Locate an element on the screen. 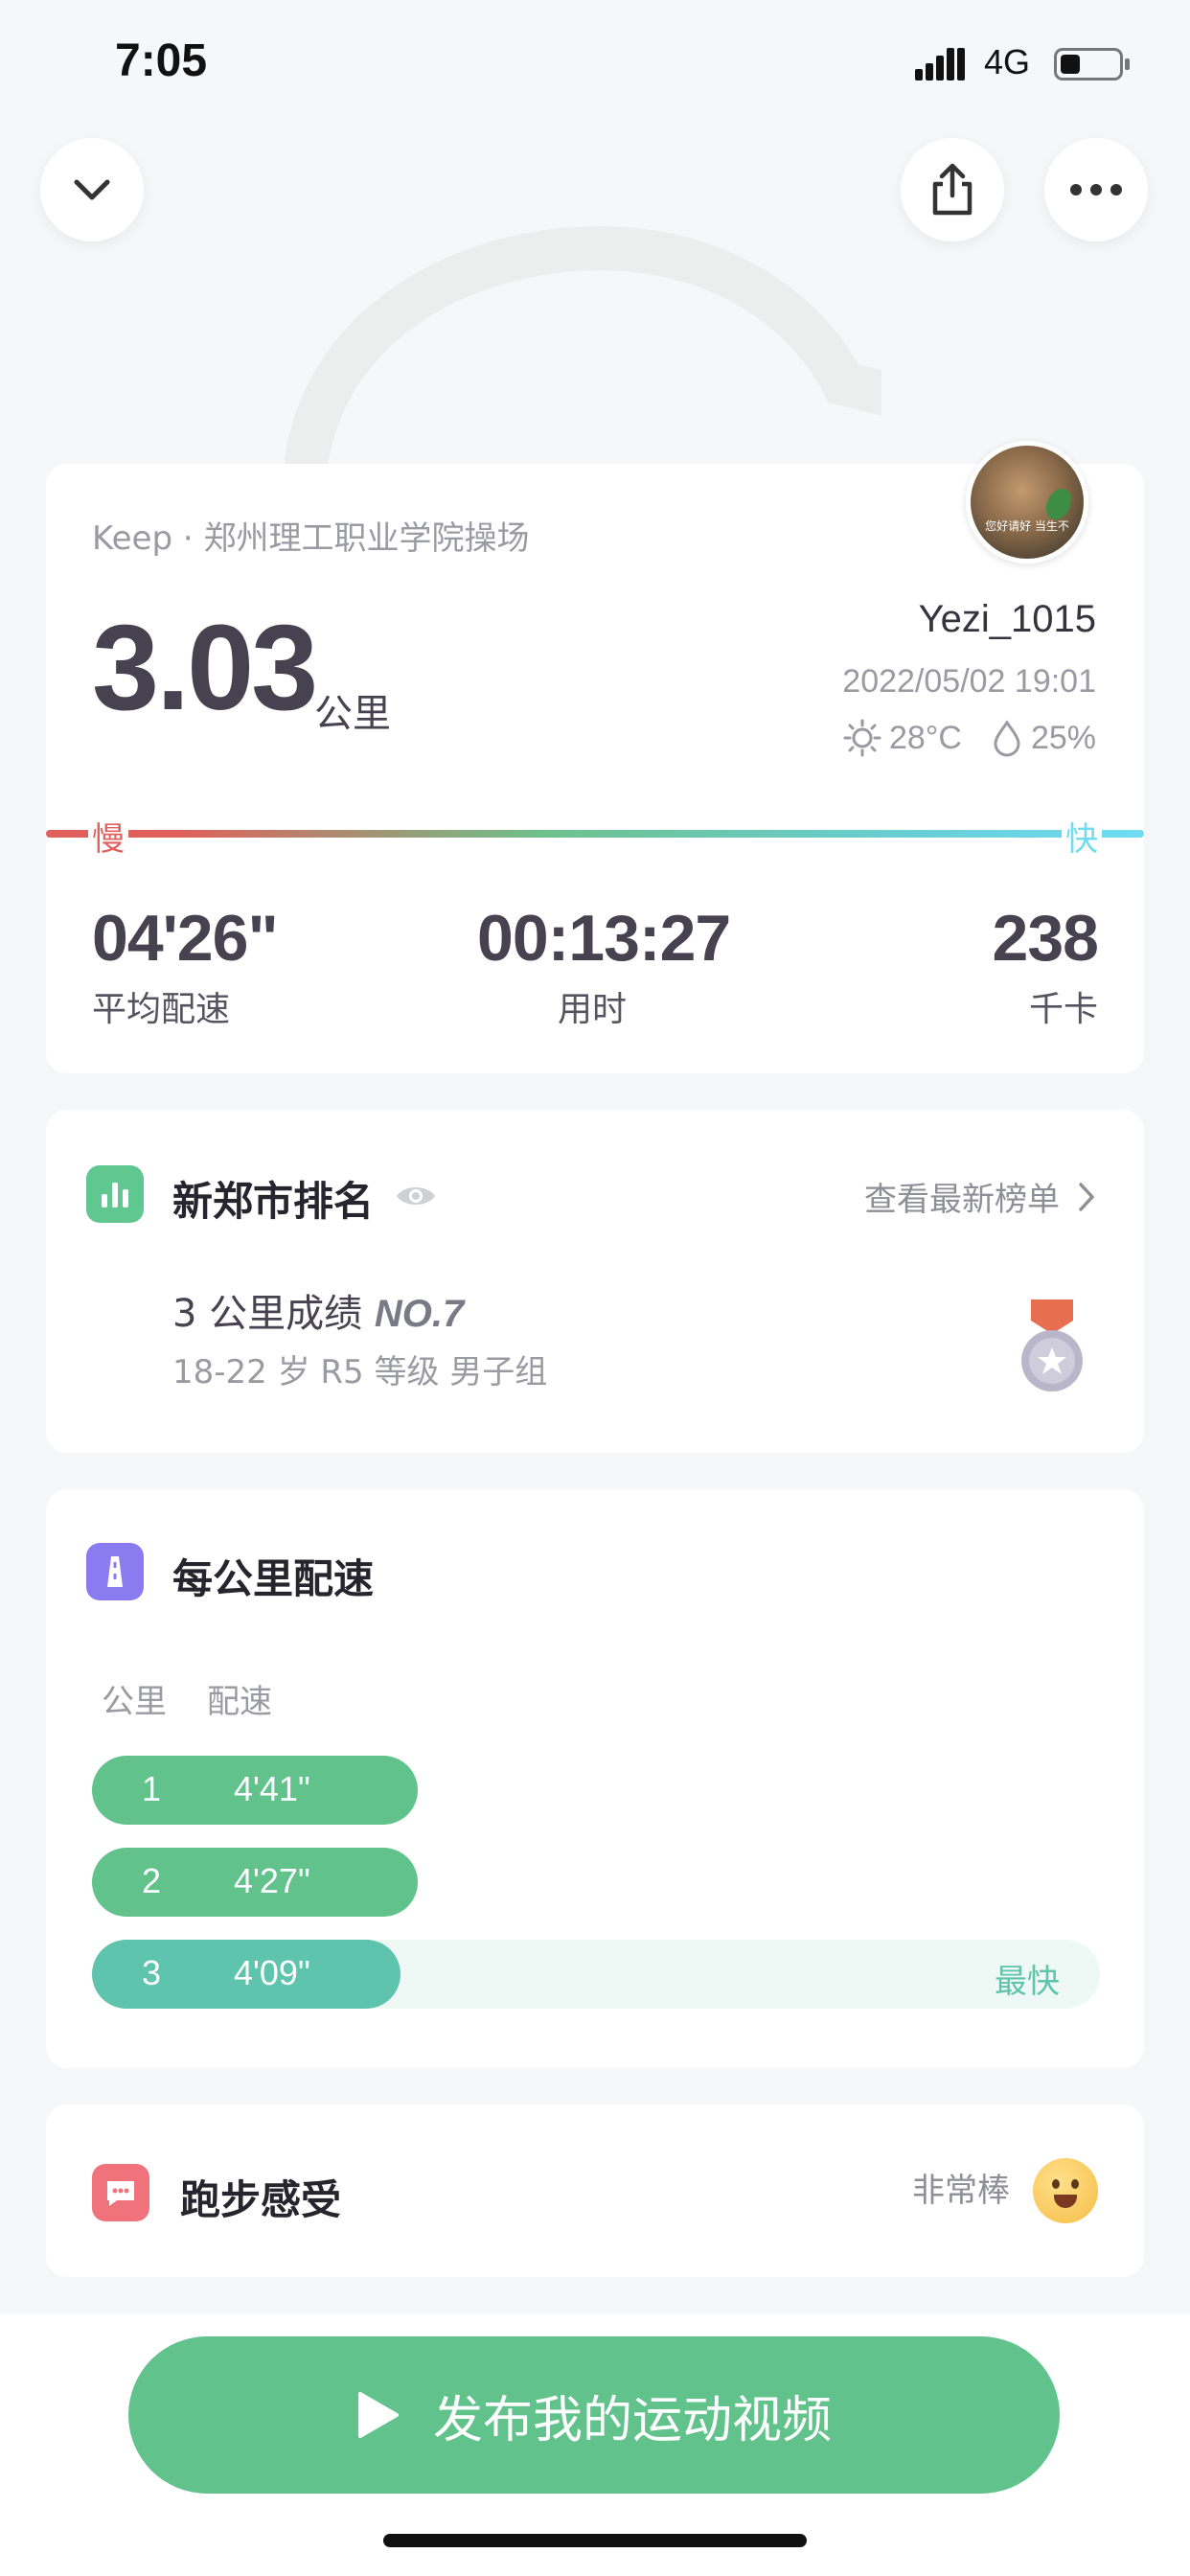 The width and height of the screenshot is (1190, 2576). km-number: 2 is located at coordinates (152, 1880).